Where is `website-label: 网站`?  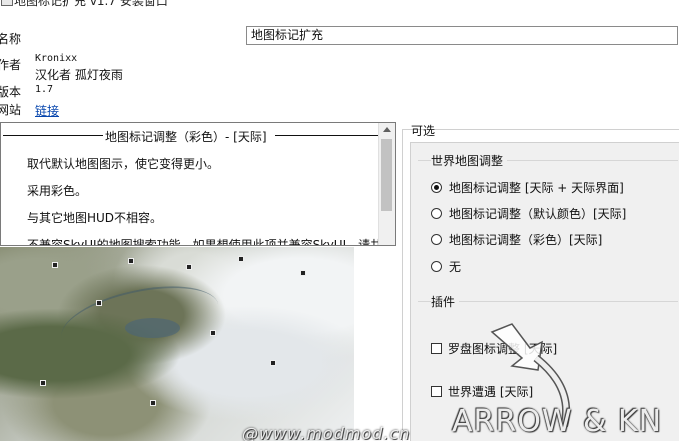
website-label: 网站 is located at coordinates (11, 110).